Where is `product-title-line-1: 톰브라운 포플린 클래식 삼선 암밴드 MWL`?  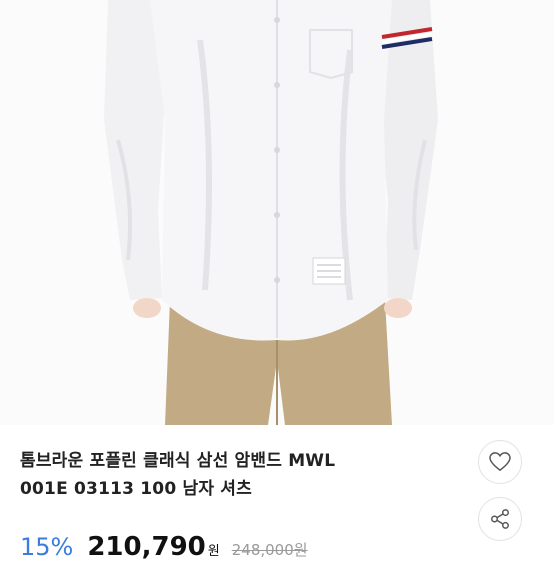 product-title-line-1: 톰브라운 포플린 클래식 삼선 암밴드 MWL is located at coordinates (178, 461).